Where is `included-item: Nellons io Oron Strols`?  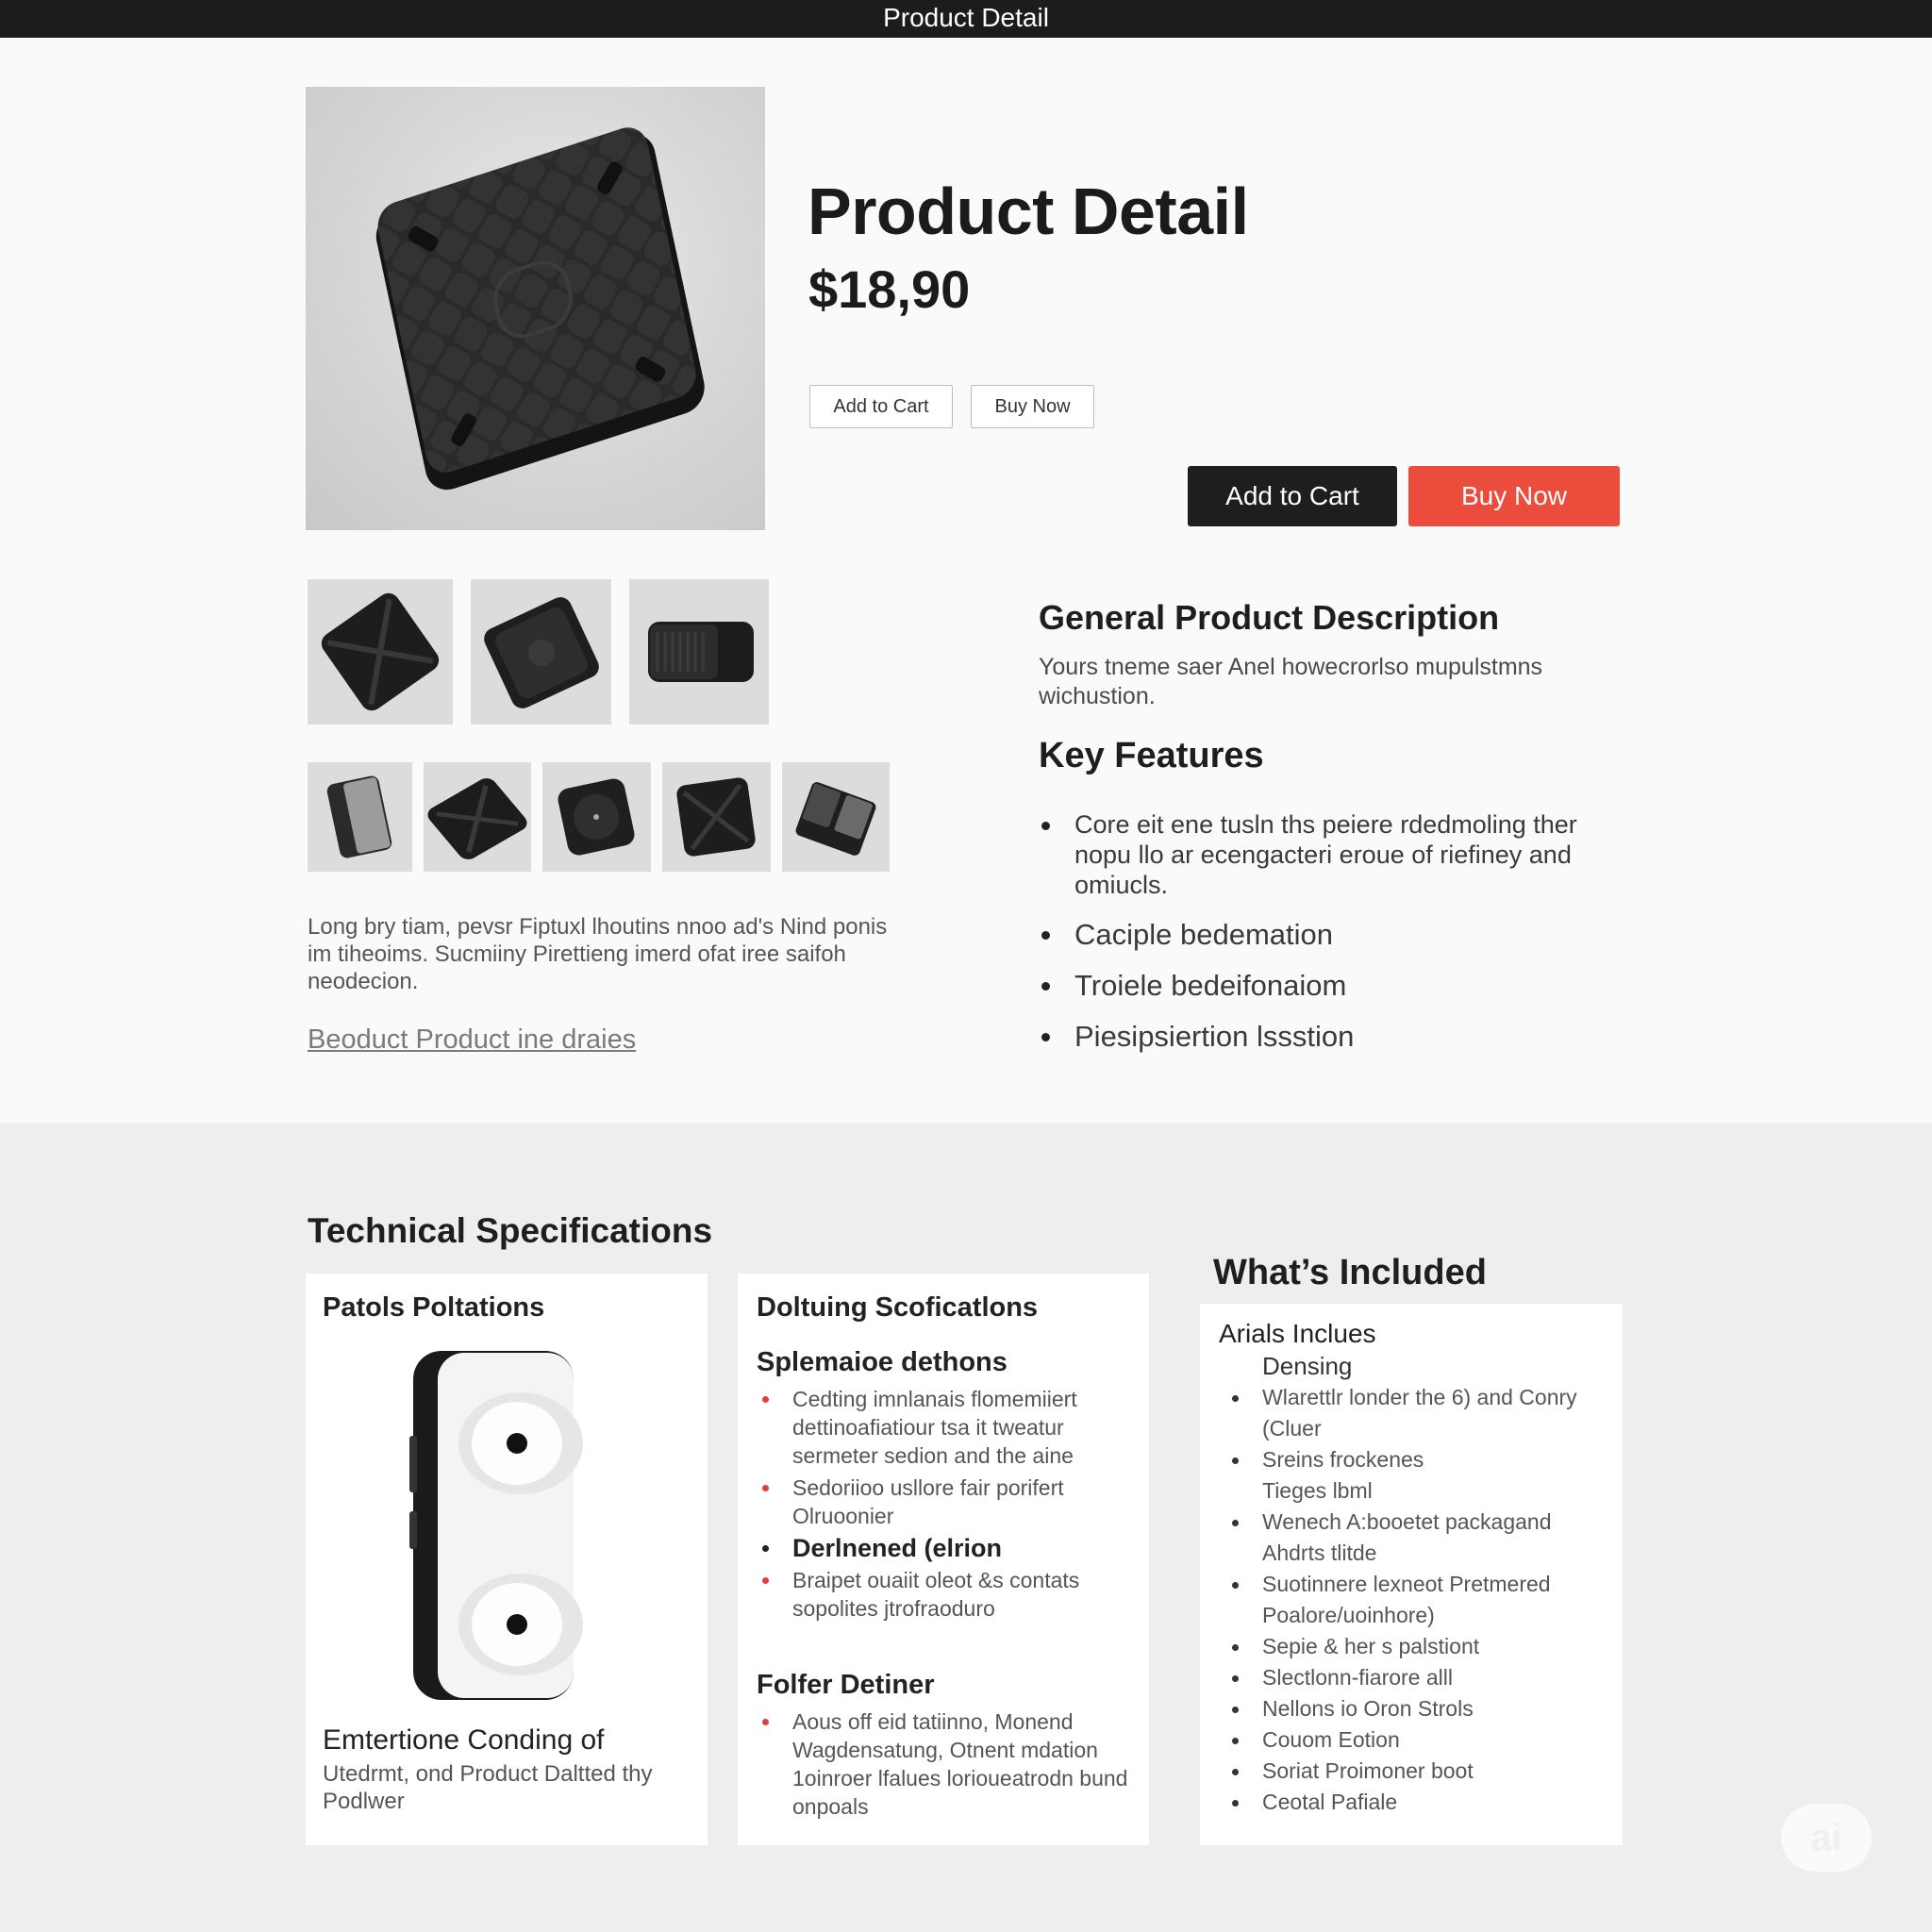 included-item: Nellons io Oron Strols is located at coordinates (1411, 1709).